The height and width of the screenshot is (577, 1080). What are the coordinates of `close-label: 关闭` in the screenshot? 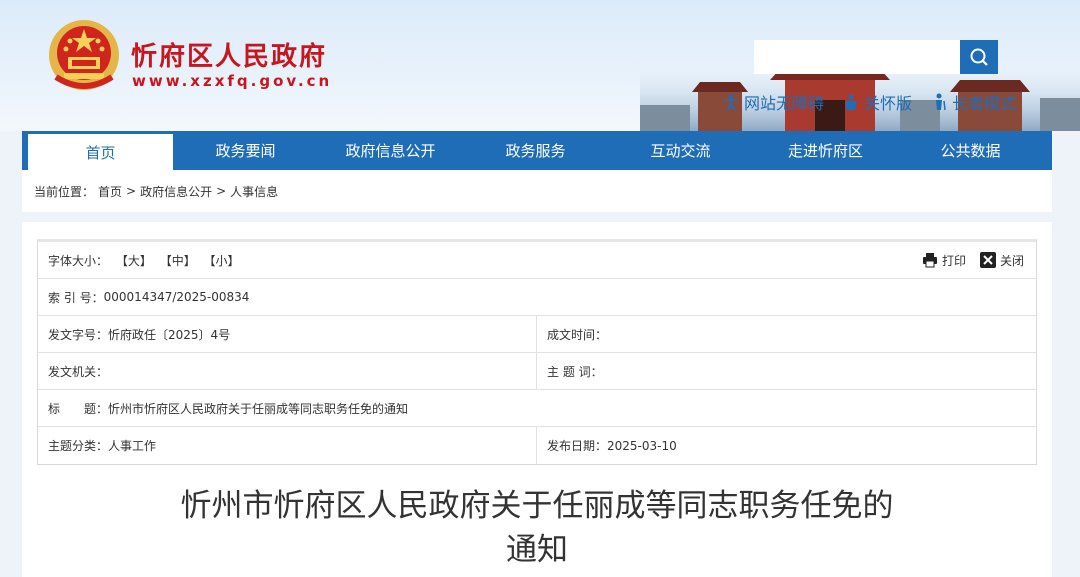 It's located at (1011, 260).